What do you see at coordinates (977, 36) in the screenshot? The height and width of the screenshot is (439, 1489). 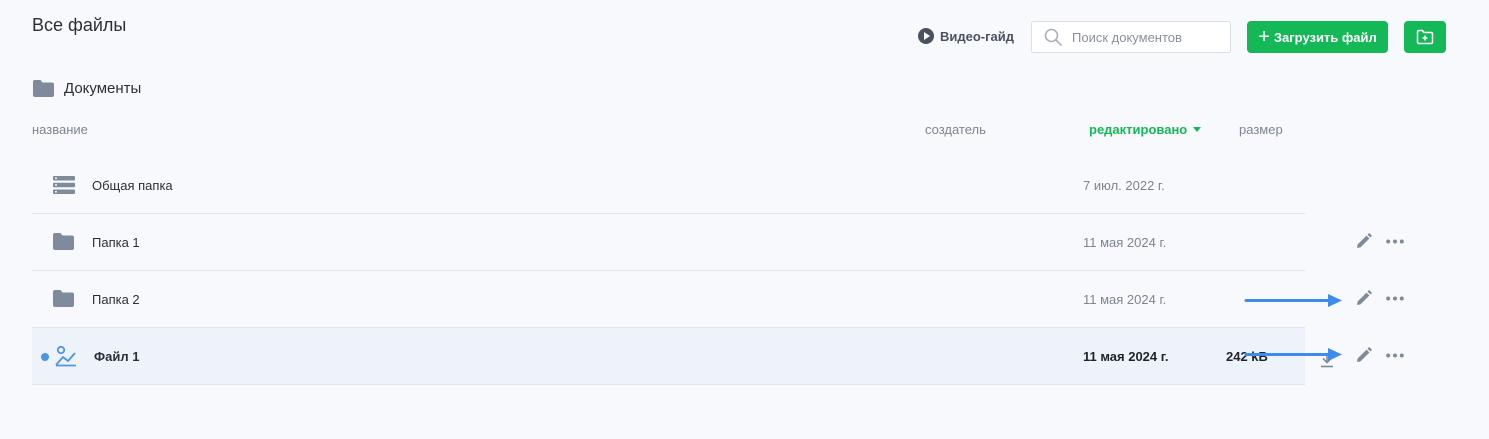 I see `video-guide-label: Видео-гайд` at bounding box center [977, 36].